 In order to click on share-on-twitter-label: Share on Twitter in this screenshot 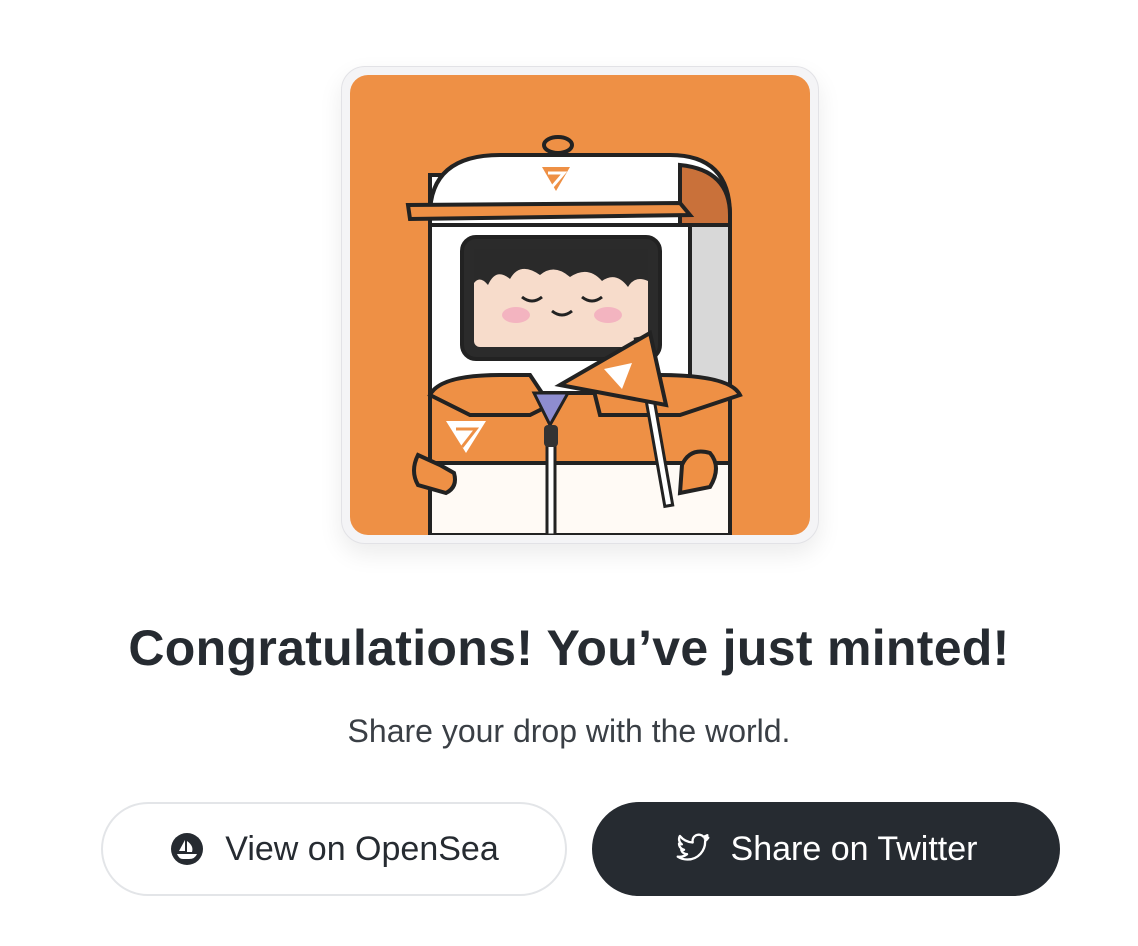, I will do `click(854, 848)`.